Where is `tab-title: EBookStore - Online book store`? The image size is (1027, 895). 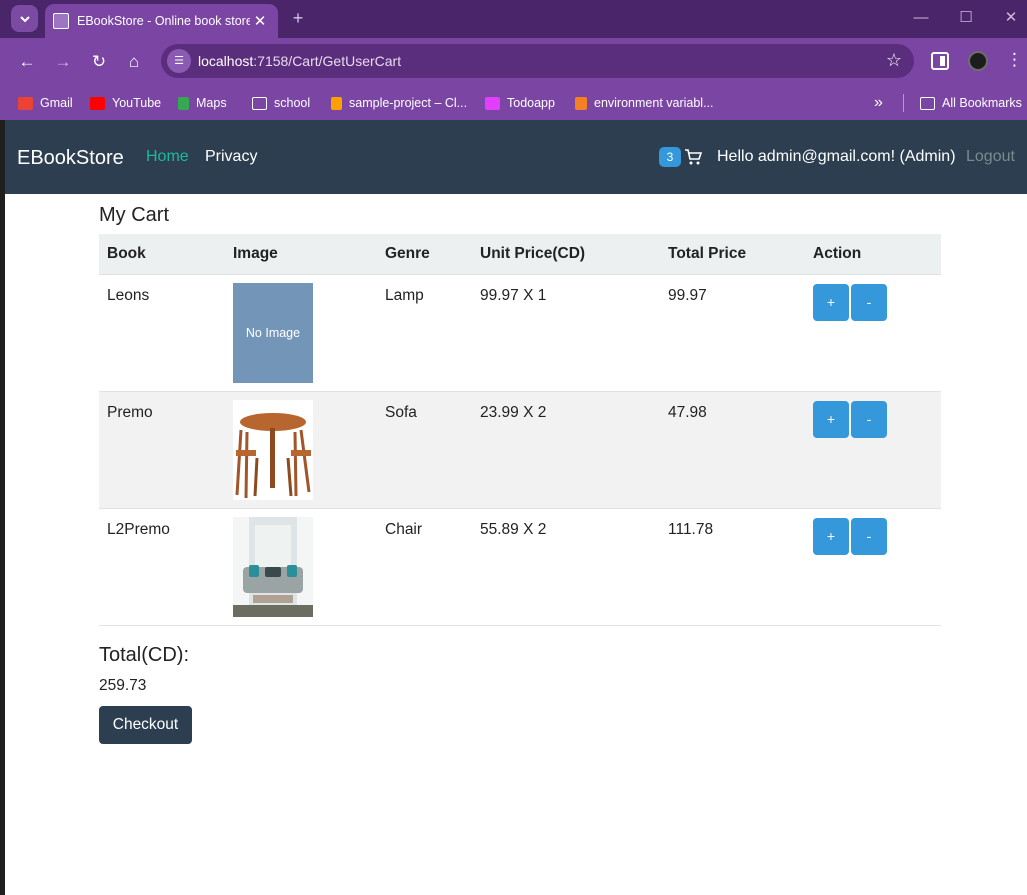
tab-title: EBookStore - Online book store is located at coordinates (163, 21).